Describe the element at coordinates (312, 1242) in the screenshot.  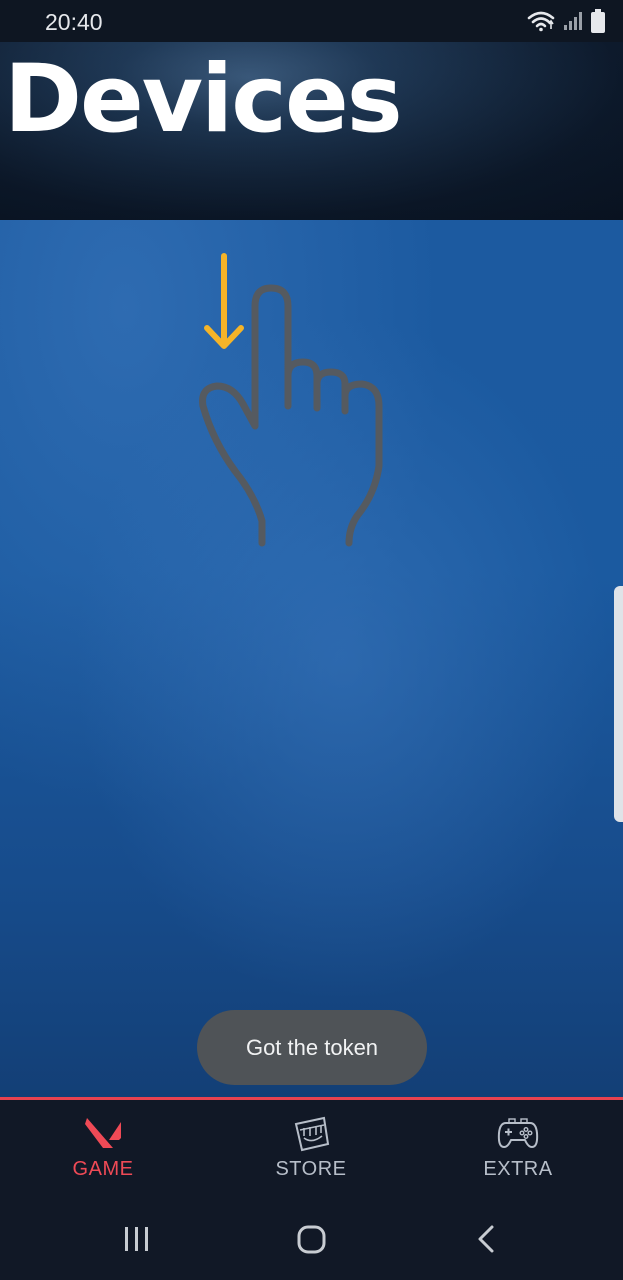
I see `home-icon` at that location.